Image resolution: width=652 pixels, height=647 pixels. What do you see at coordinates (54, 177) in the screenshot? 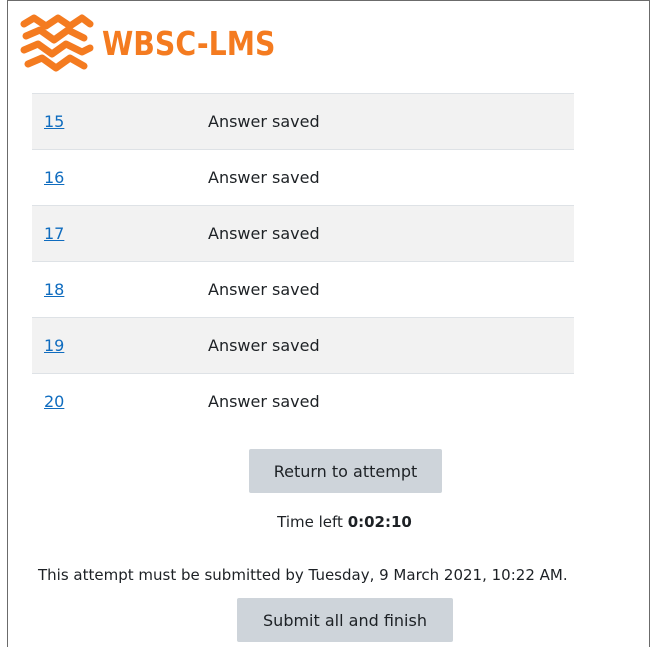
I see `question-link: 16` at bounding box center [54, 177].